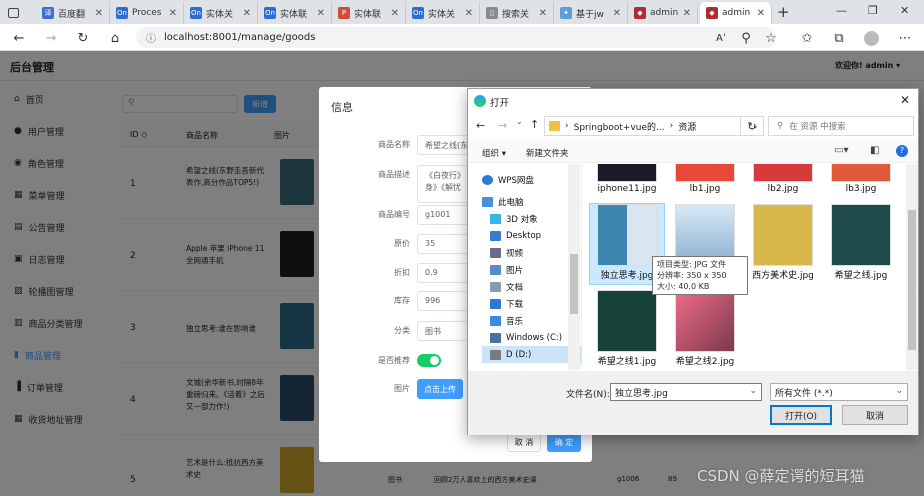  What do you see at coordinates (270, 13) in the screenshot?
I see `onenote-icon: On` at bounding box center [270, 13].